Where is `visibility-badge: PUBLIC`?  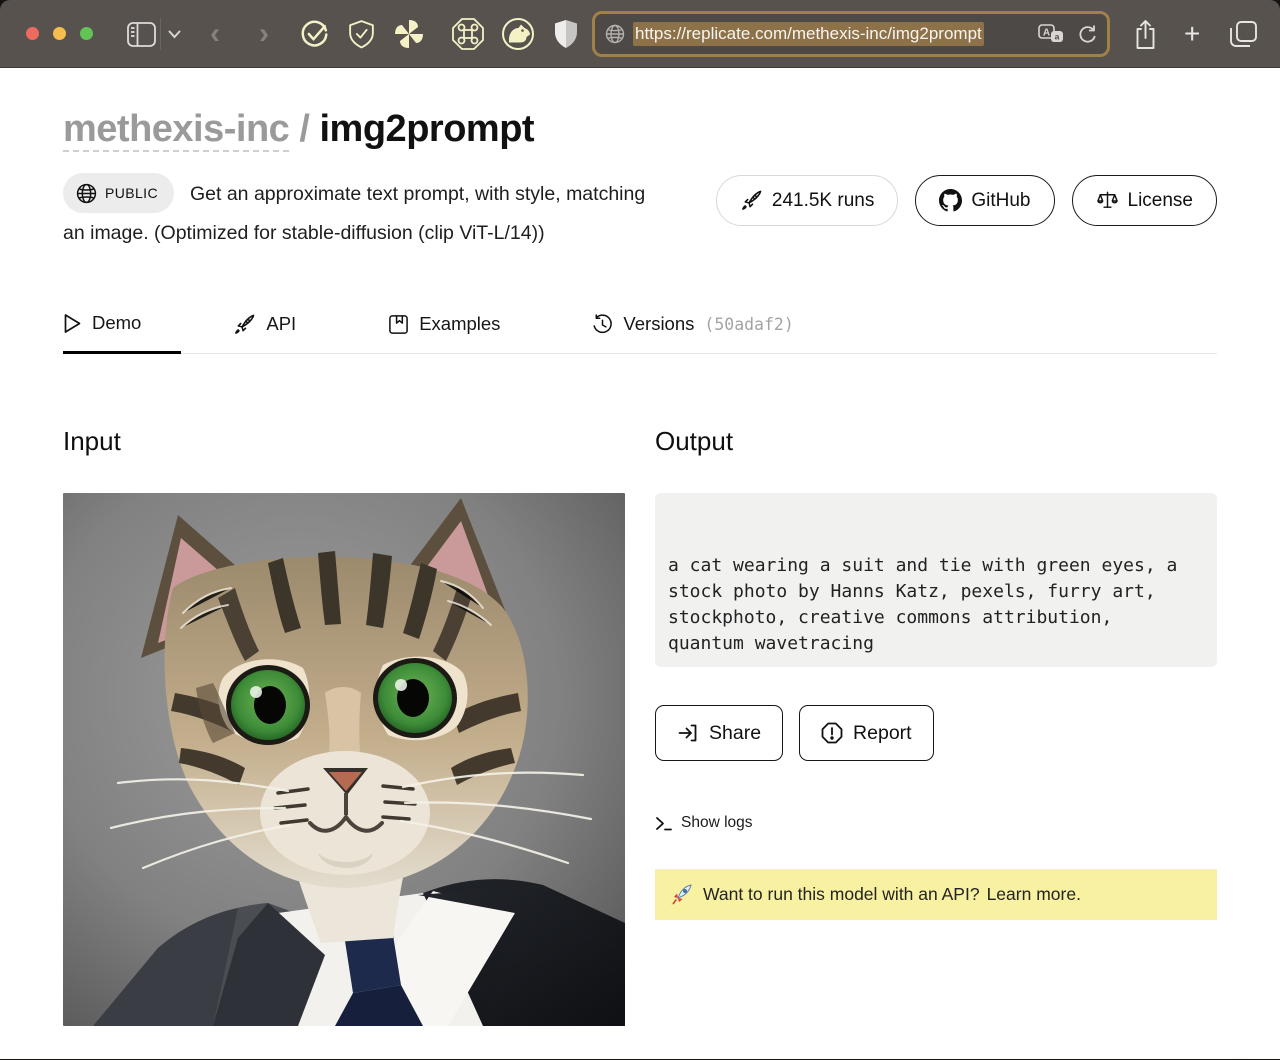 visibility-badge: PUBLIC is located at coordinates (118, 193).